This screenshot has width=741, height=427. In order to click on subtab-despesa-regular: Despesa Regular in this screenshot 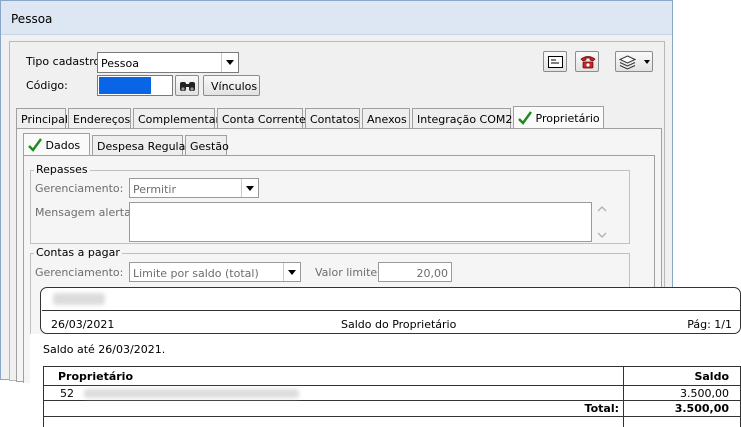, I will do `click(137, 145)`.